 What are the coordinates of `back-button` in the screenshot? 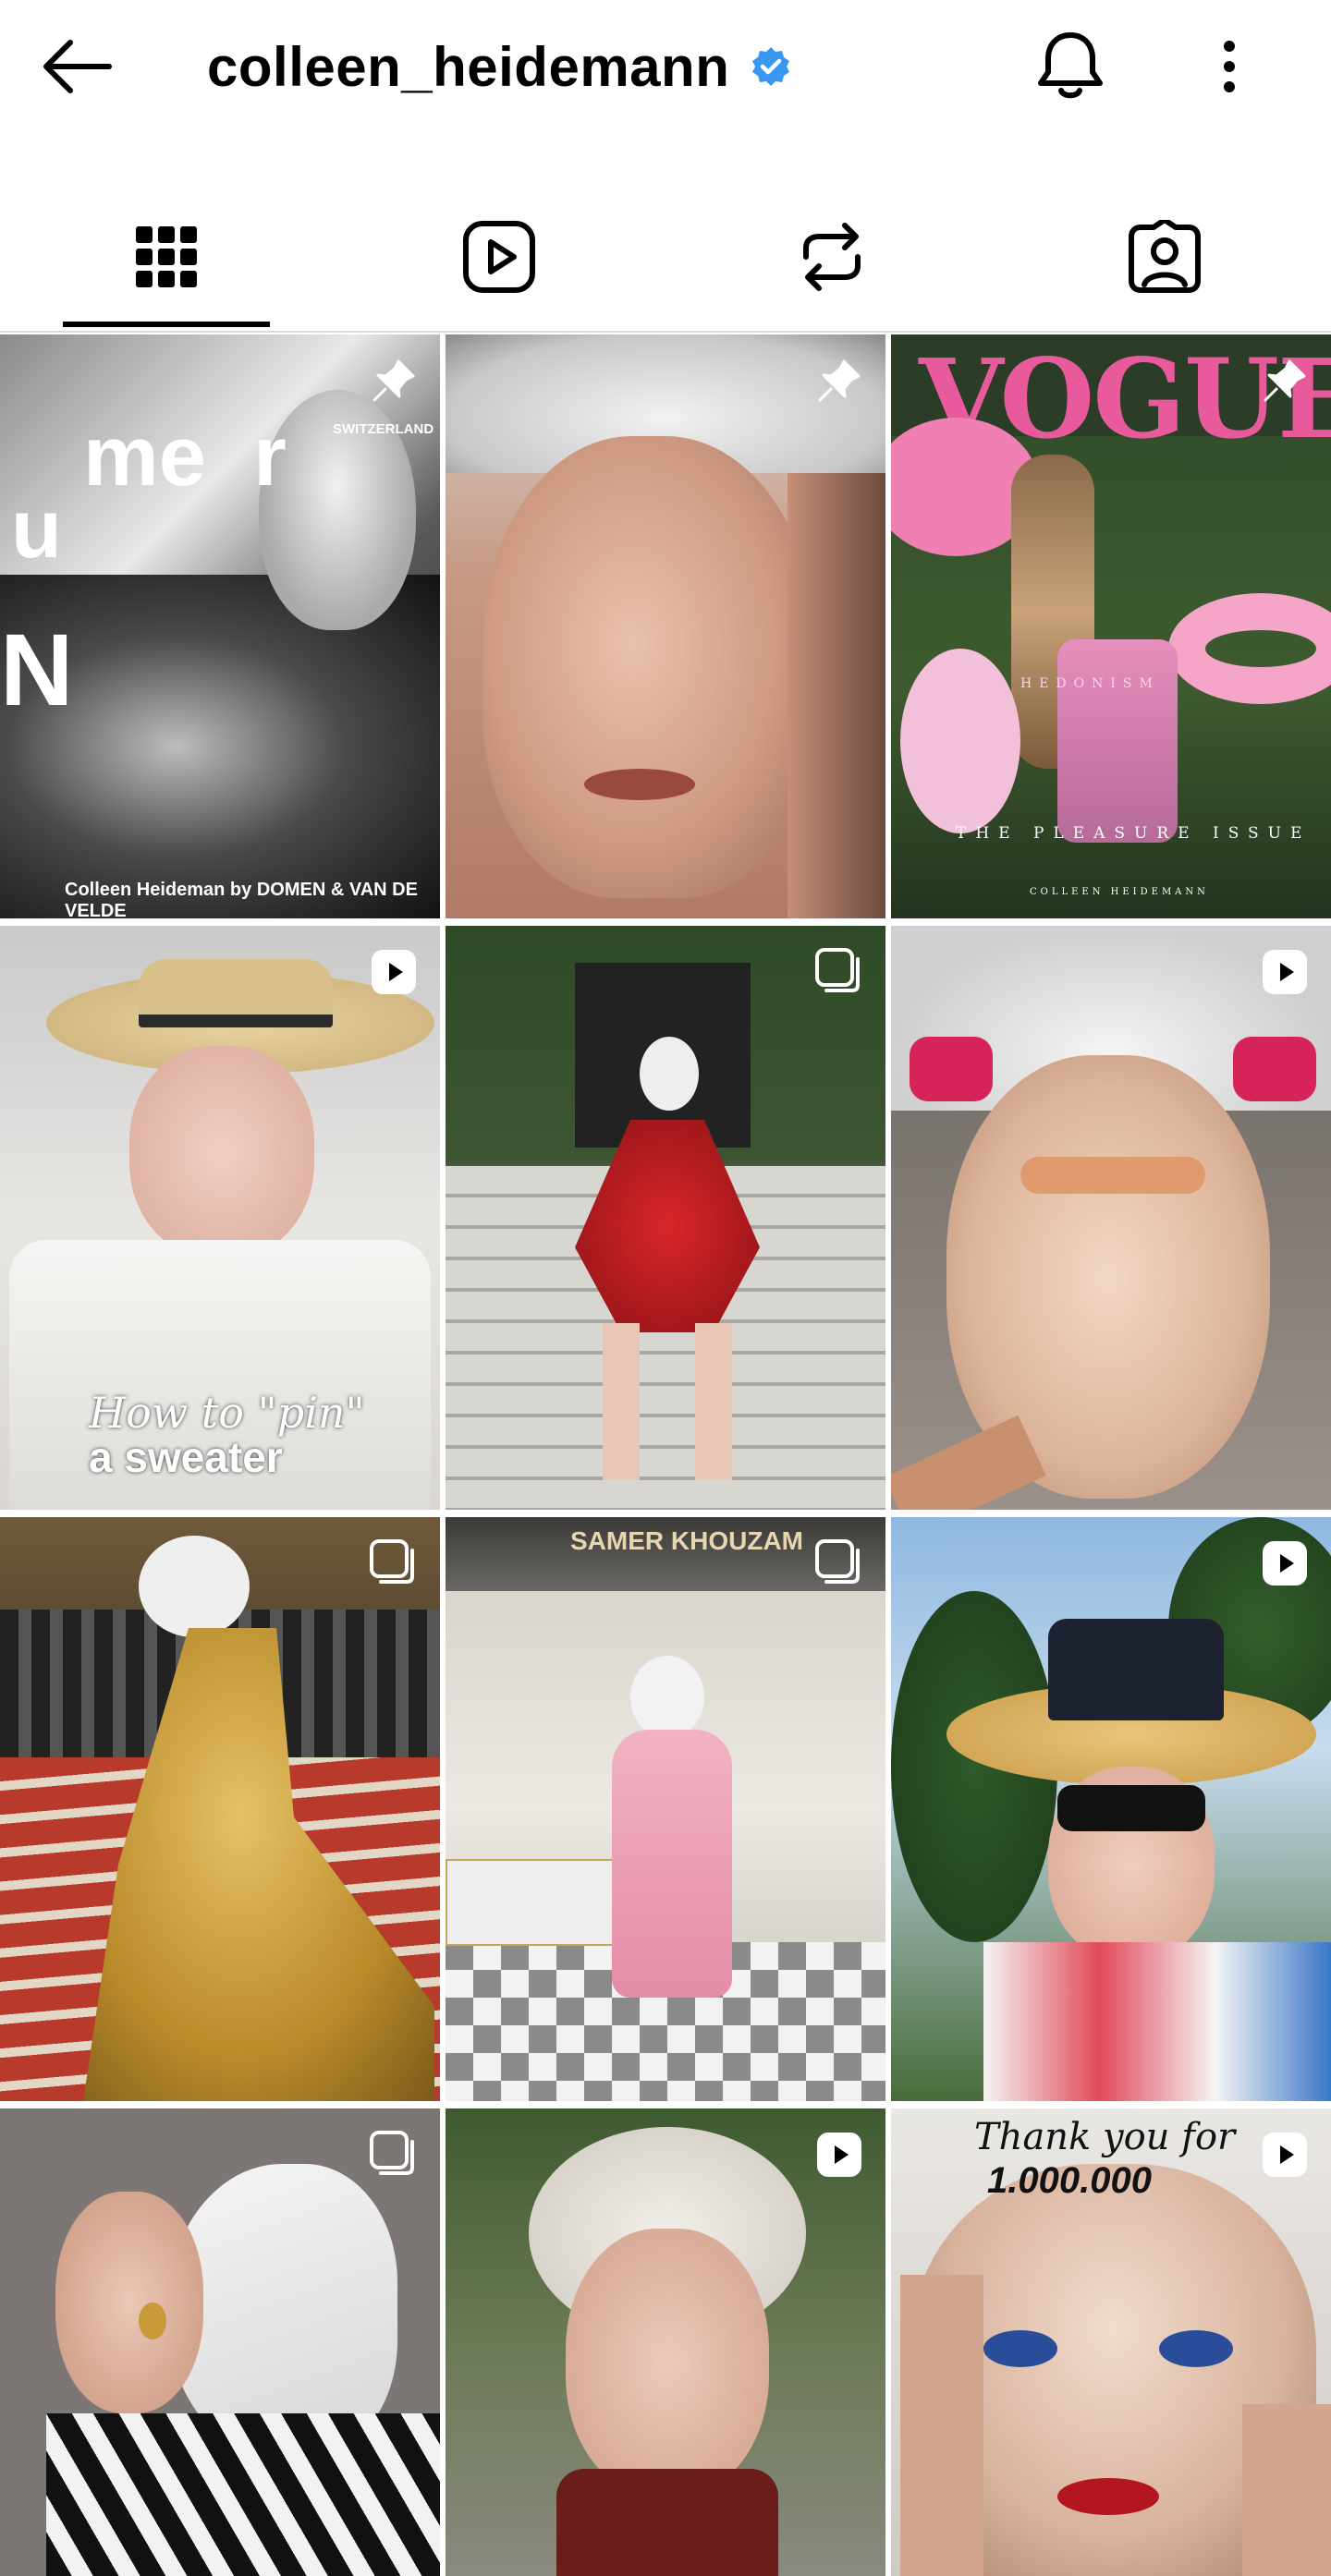 It's located at (78, 66).